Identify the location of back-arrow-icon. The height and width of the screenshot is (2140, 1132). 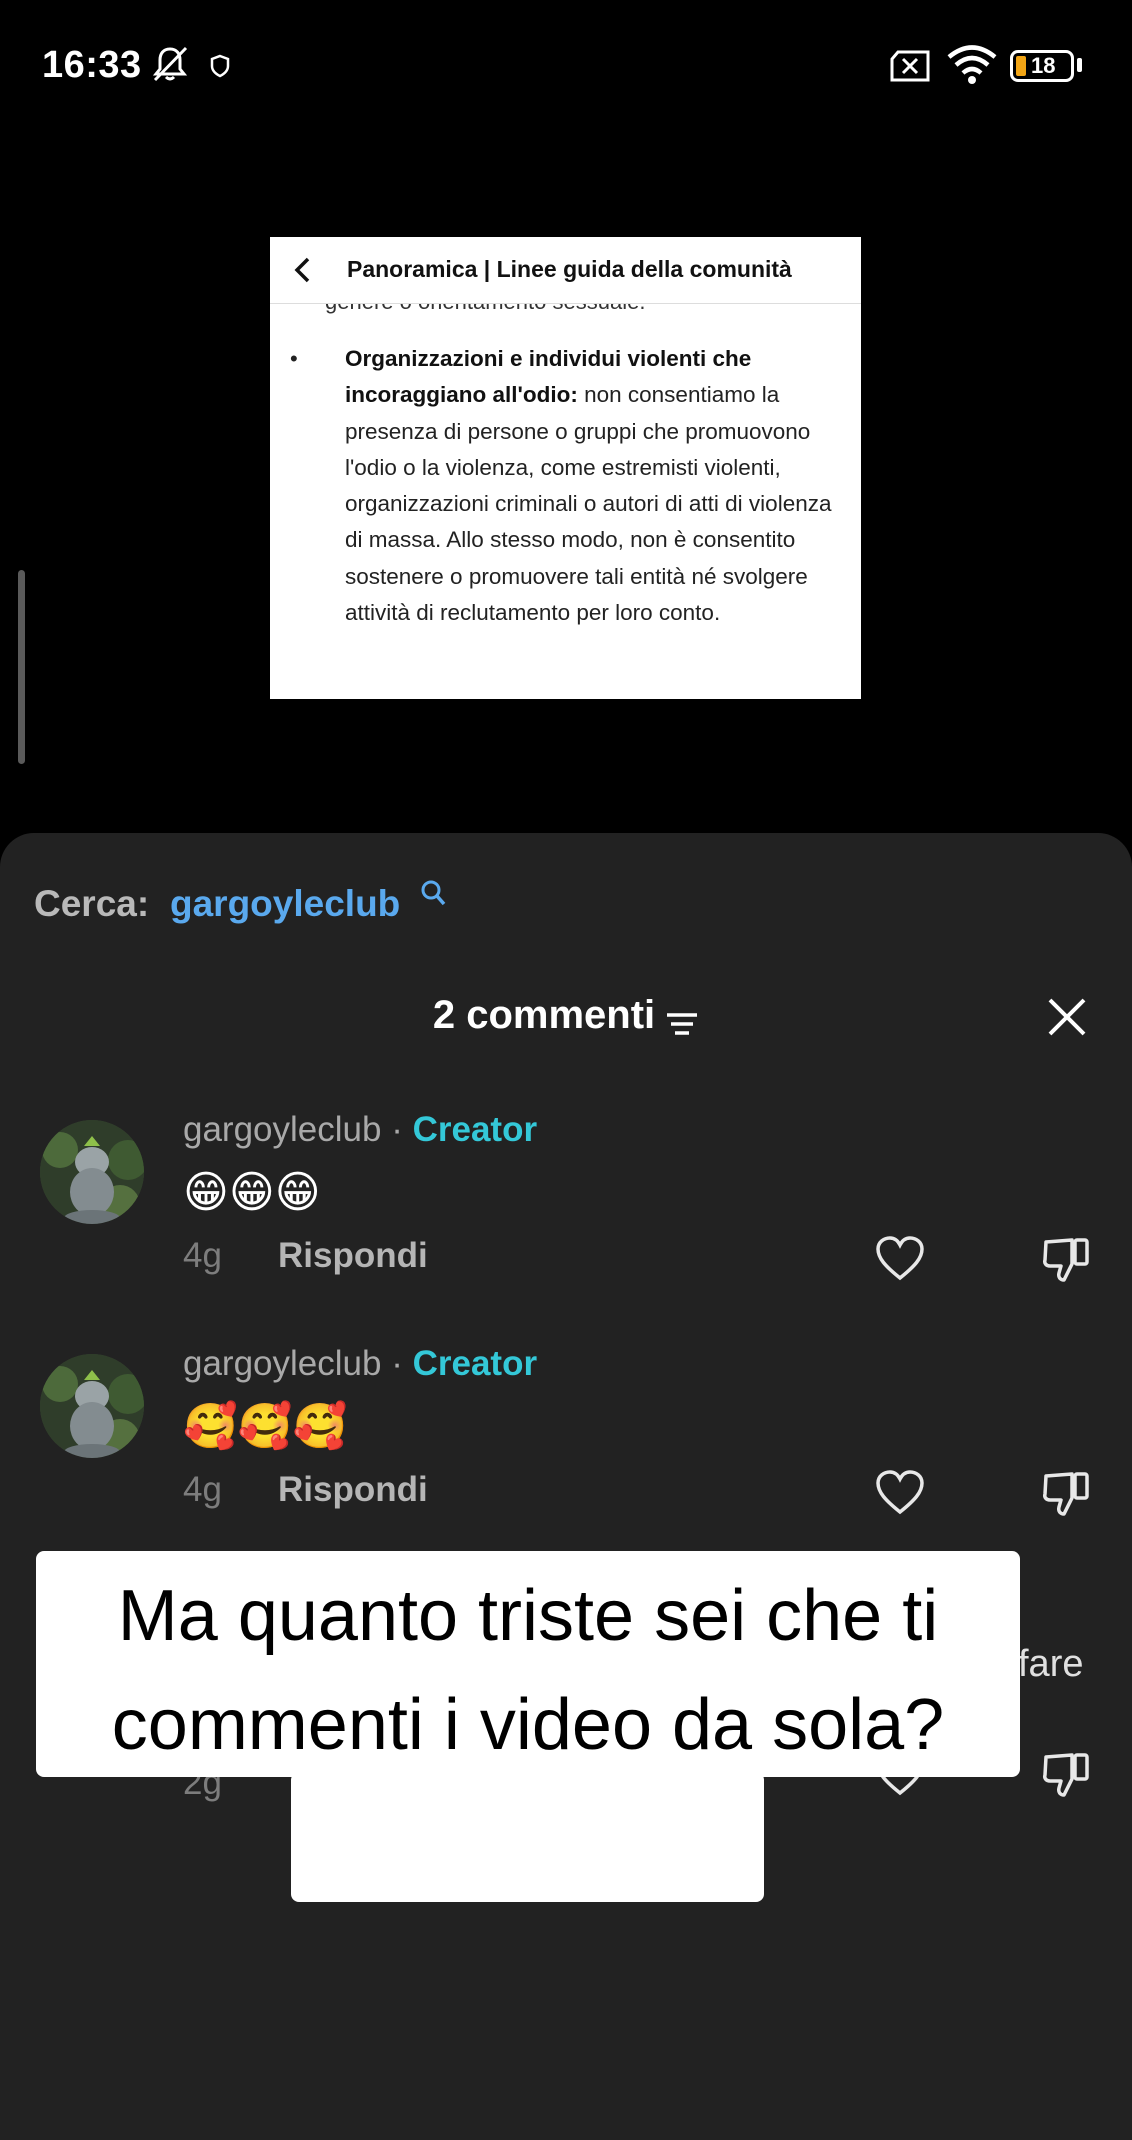
(302, 270).